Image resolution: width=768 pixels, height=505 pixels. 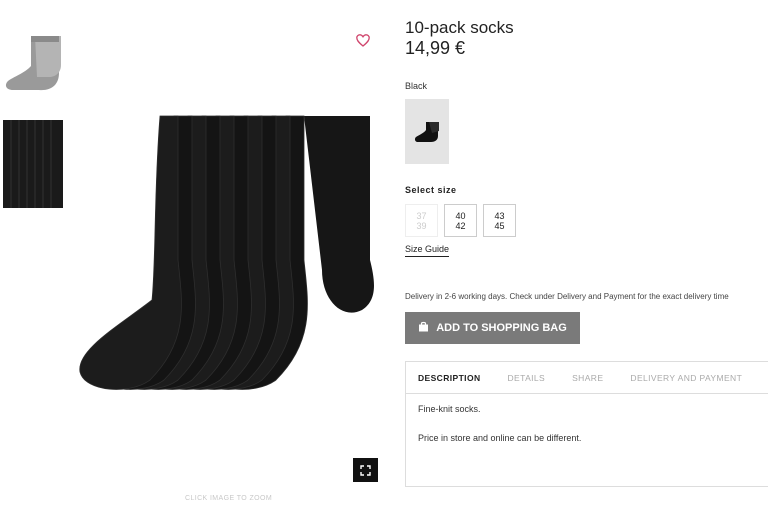 I want to click on size-option-43-45: 43 45, so click(x=499, y=220).